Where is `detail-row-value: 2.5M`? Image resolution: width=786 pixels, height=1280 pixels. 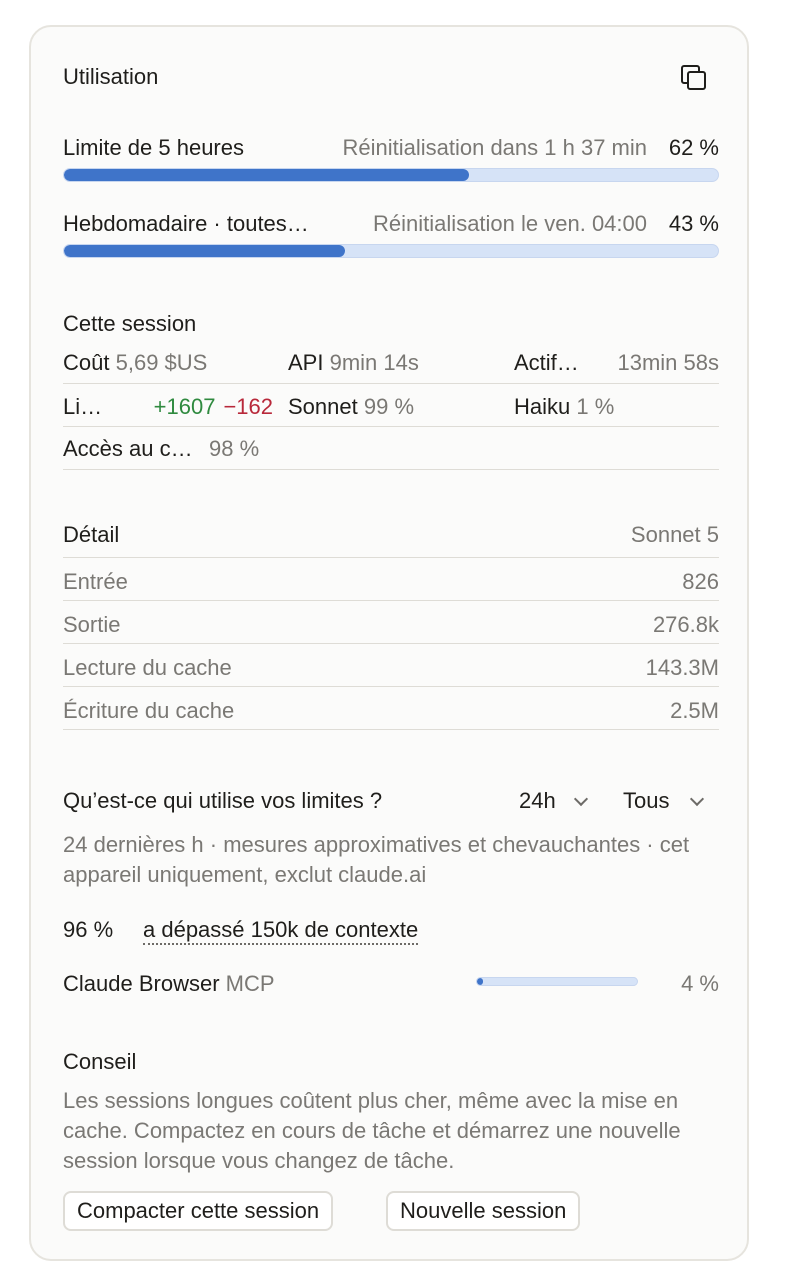
detail-row-value: 2.5M is located at coordinates (694, 710).